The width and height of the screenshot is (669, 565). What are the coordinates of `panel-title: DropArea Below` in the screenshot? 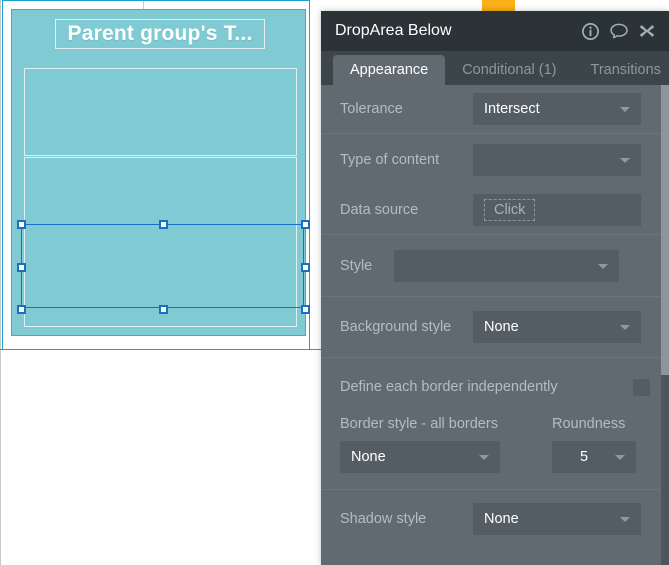 It's located at (393, 30).